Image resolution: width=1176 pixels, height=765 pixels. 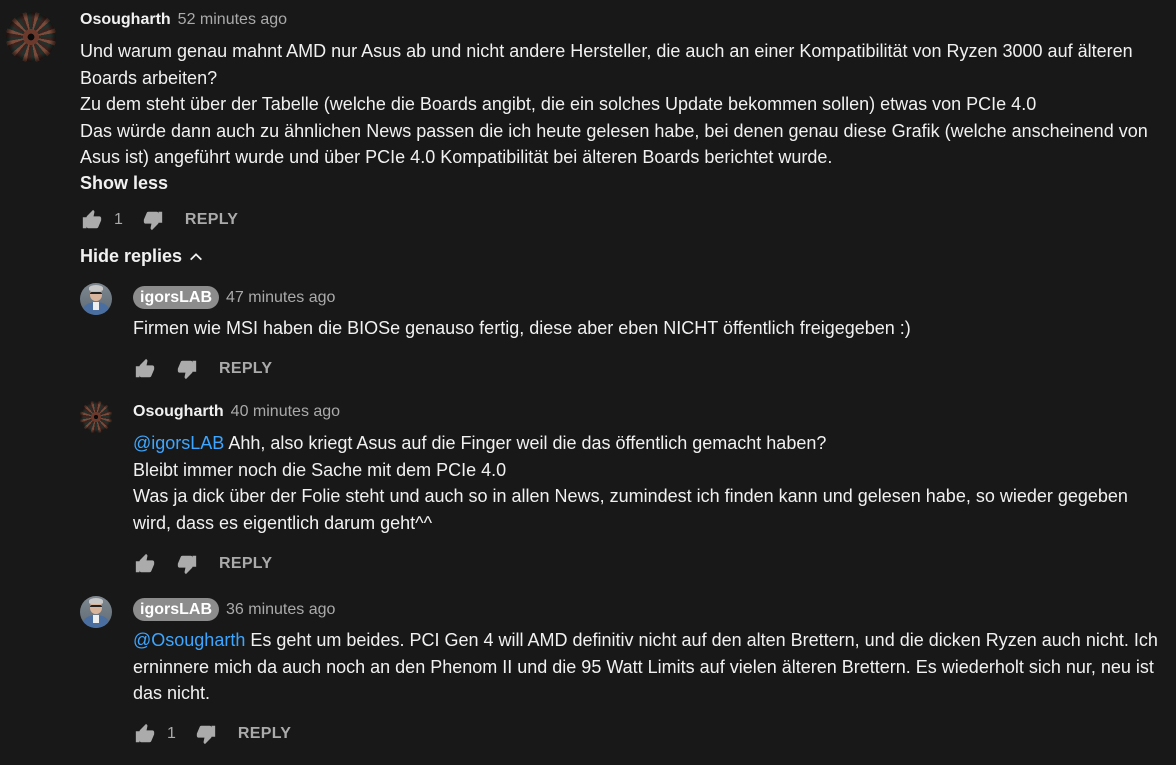 I want to click on comment-header: Osougharth 52 minutes ago, so click(x=183, y=20).